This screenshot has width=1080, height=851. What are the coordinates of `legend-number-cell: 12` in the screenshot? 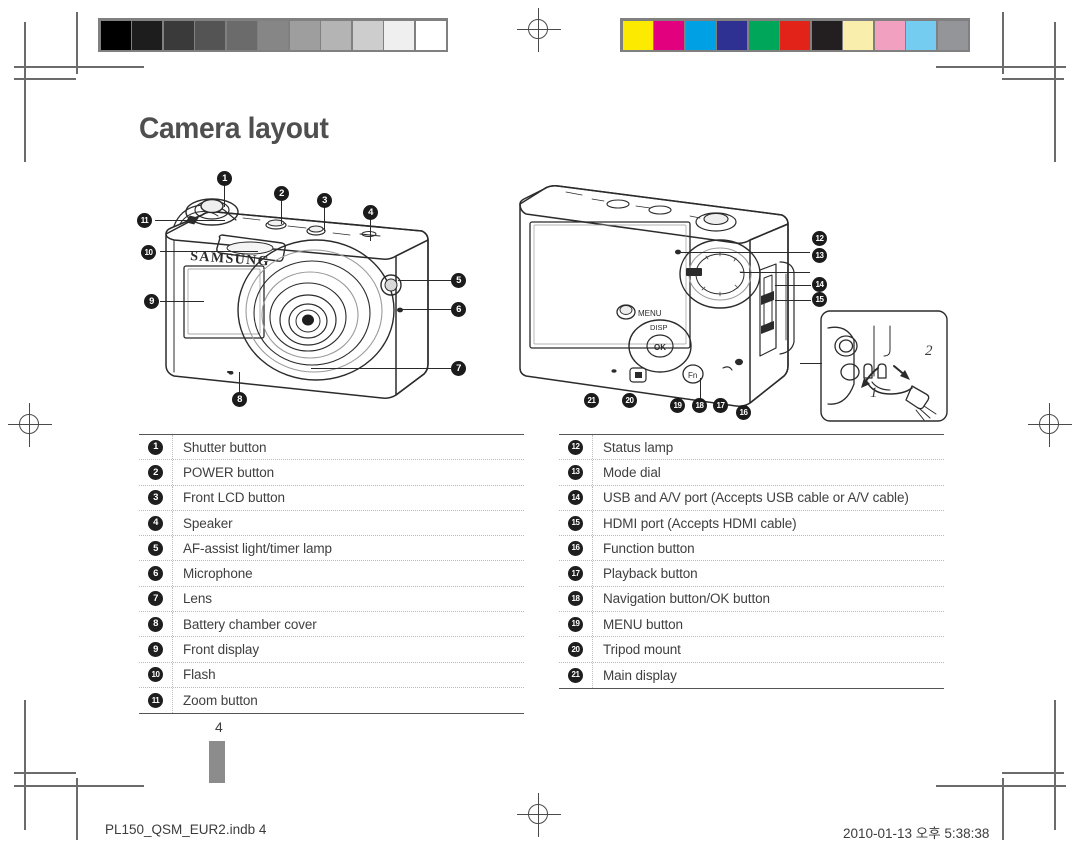 It's located at (576, 447).